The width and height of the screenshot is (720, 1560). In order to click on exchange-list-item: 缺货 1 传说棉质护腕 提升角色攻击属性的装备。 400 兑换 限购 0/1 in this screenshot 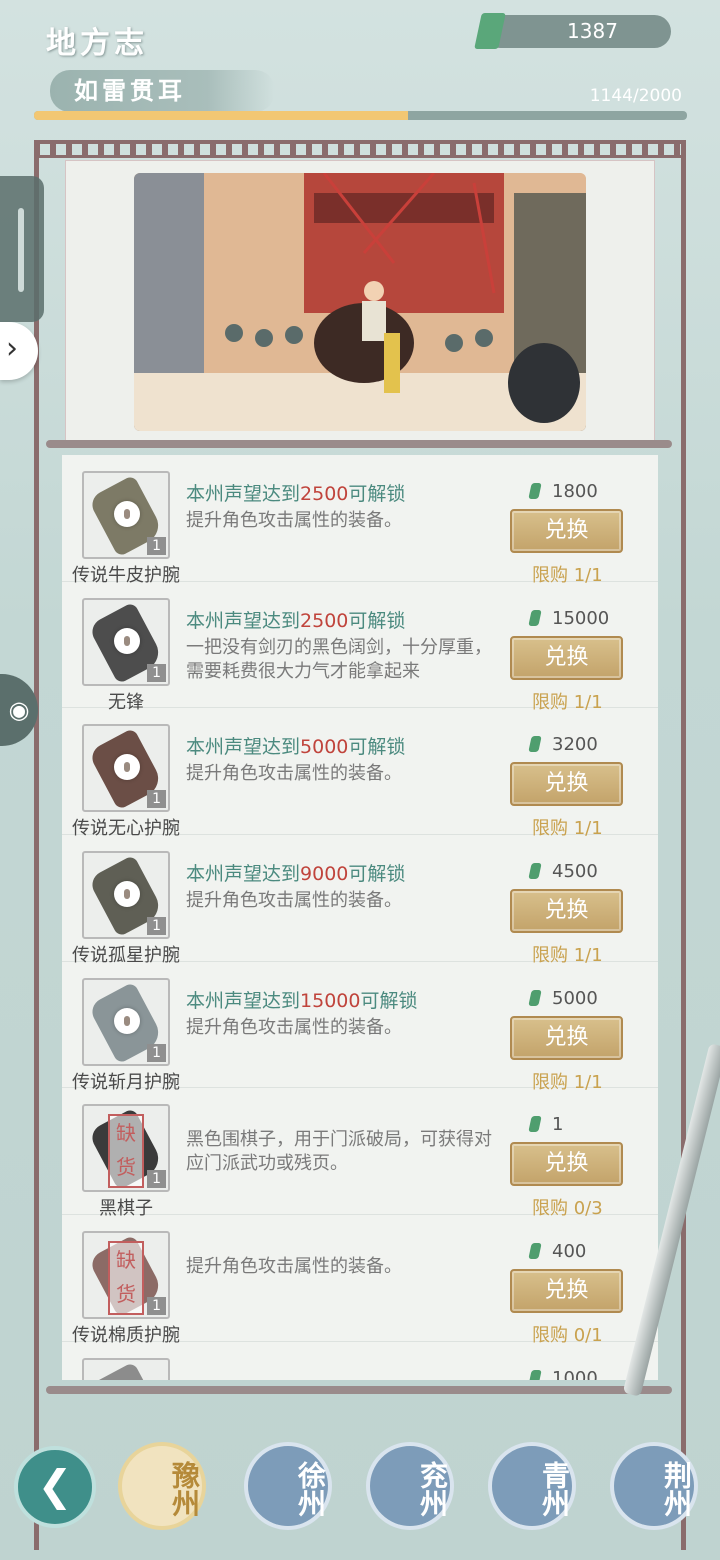, I will do `click(360, 1280)`.